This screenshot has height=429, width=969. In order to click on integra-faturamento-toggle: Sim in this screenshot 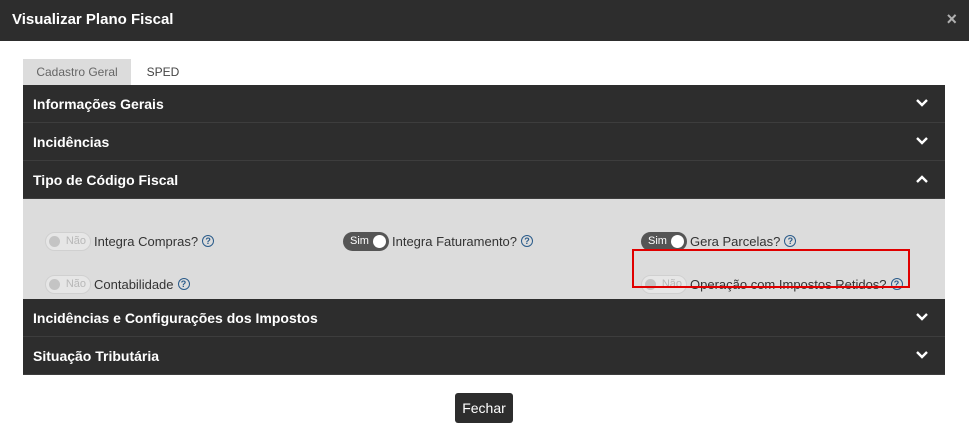, I will do `click(366, 241)`.